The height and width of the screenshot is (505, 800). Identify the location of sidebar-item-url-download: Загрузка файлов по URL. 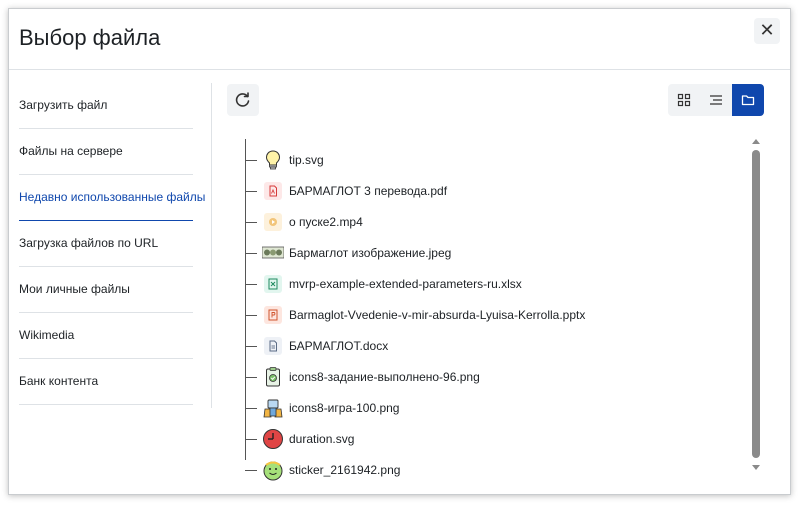
(106, 244).